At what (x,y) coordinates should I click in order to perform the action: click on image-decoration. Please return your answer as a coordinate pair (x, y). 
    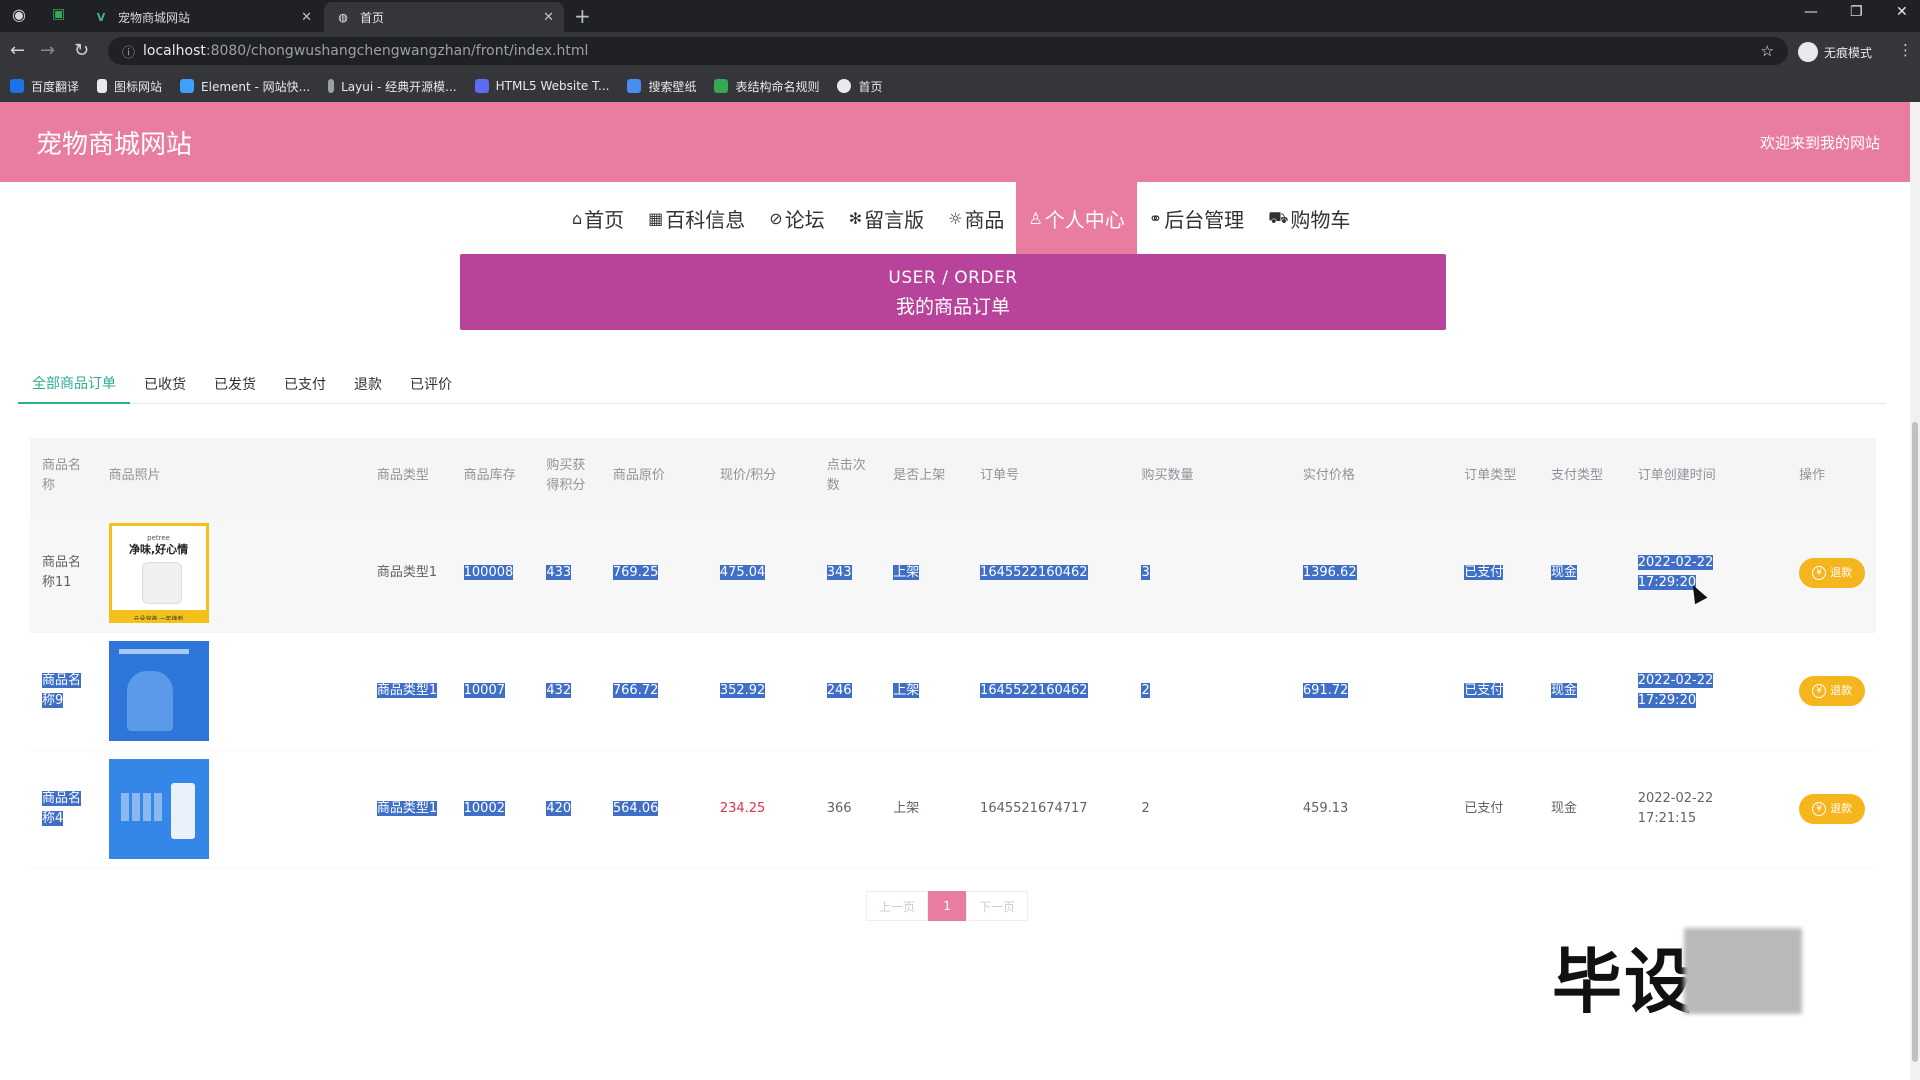
    Looking at the image, I should click on (142, 807).